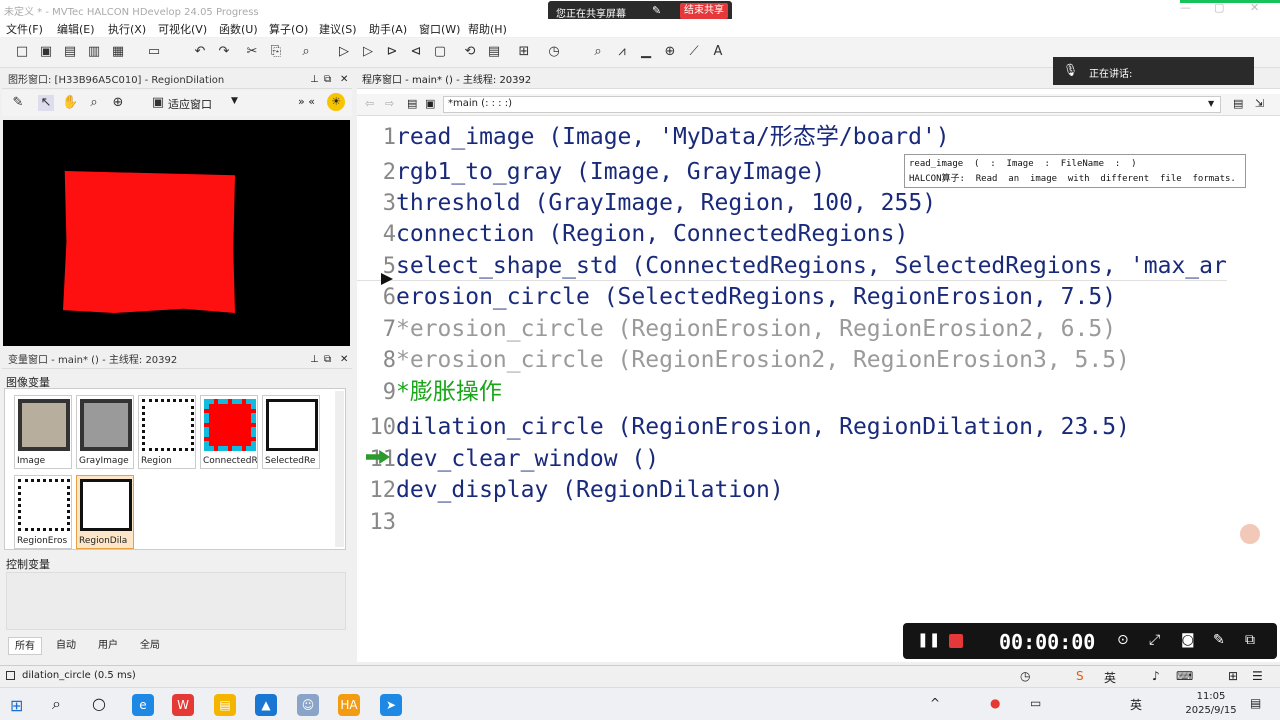 This screenshot has height=720, width=1280. Describe the element at coordinates (118, 103) in the screenshot. I see `zoom-in-icon: ⊕` at that location.